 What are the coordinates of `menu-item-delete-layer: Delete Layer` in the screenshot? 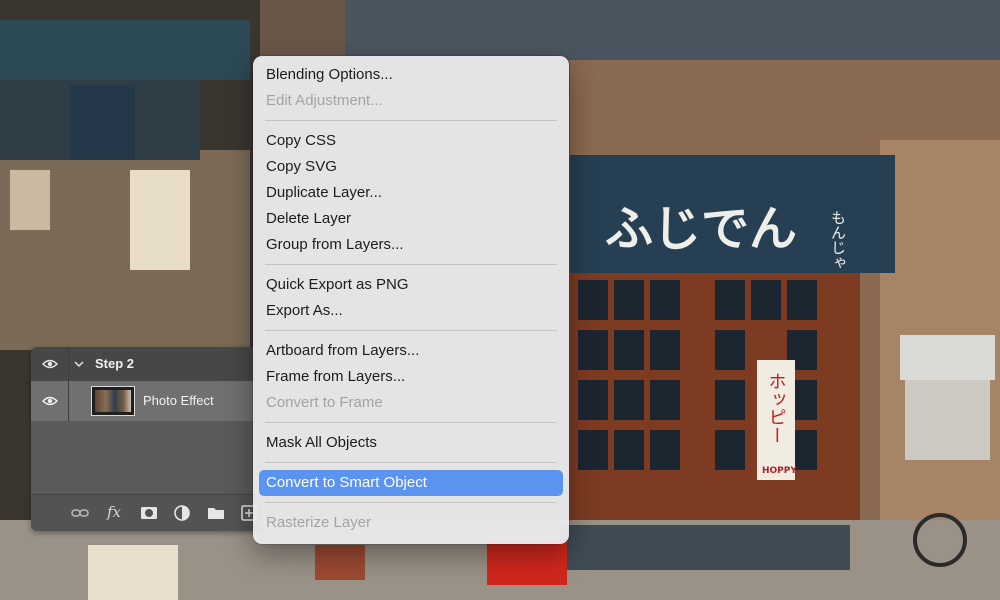 It's located at (411, 219).